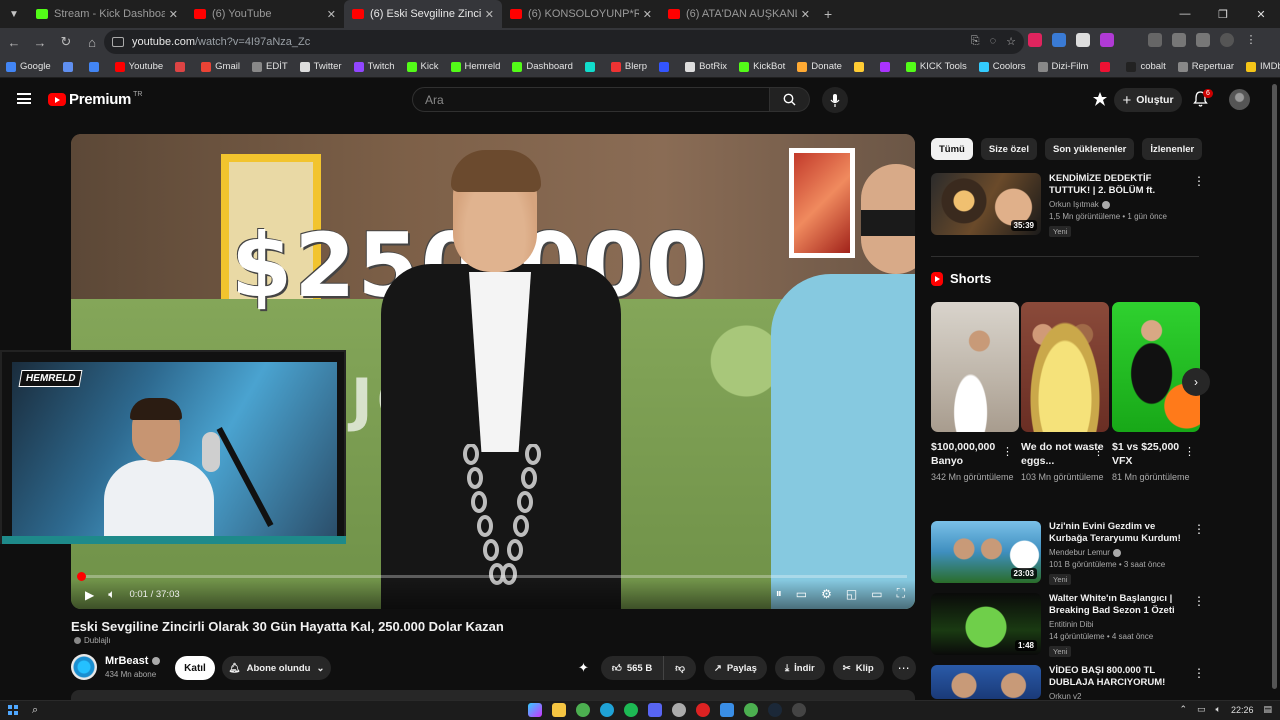  Describe the element at coordinates (1079, 552) in the screenshot. I see `video-channel: Mendebur Lemur` at that location.